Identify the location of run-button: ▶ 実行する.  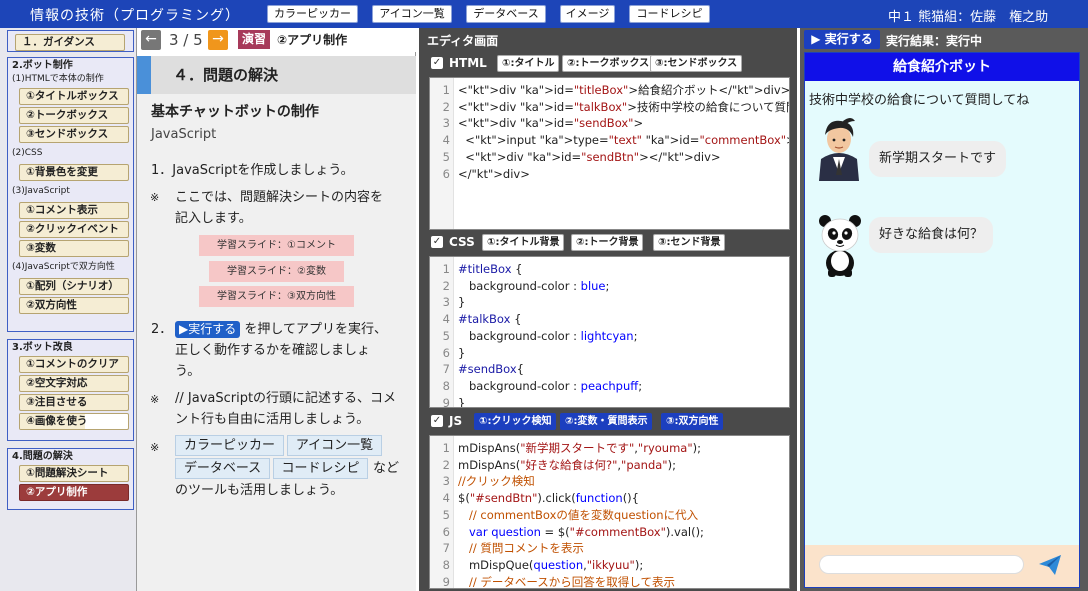
(842, 39).